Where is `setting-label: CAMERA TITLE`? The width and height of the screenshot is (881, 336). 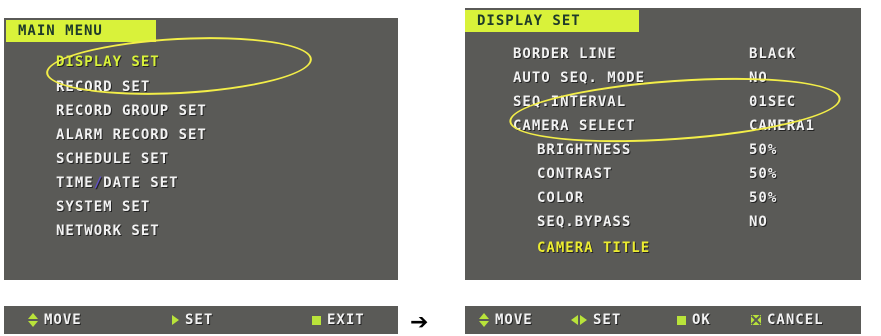 setting-label: CAMERA TITLE is located at coordinates (594, 248).